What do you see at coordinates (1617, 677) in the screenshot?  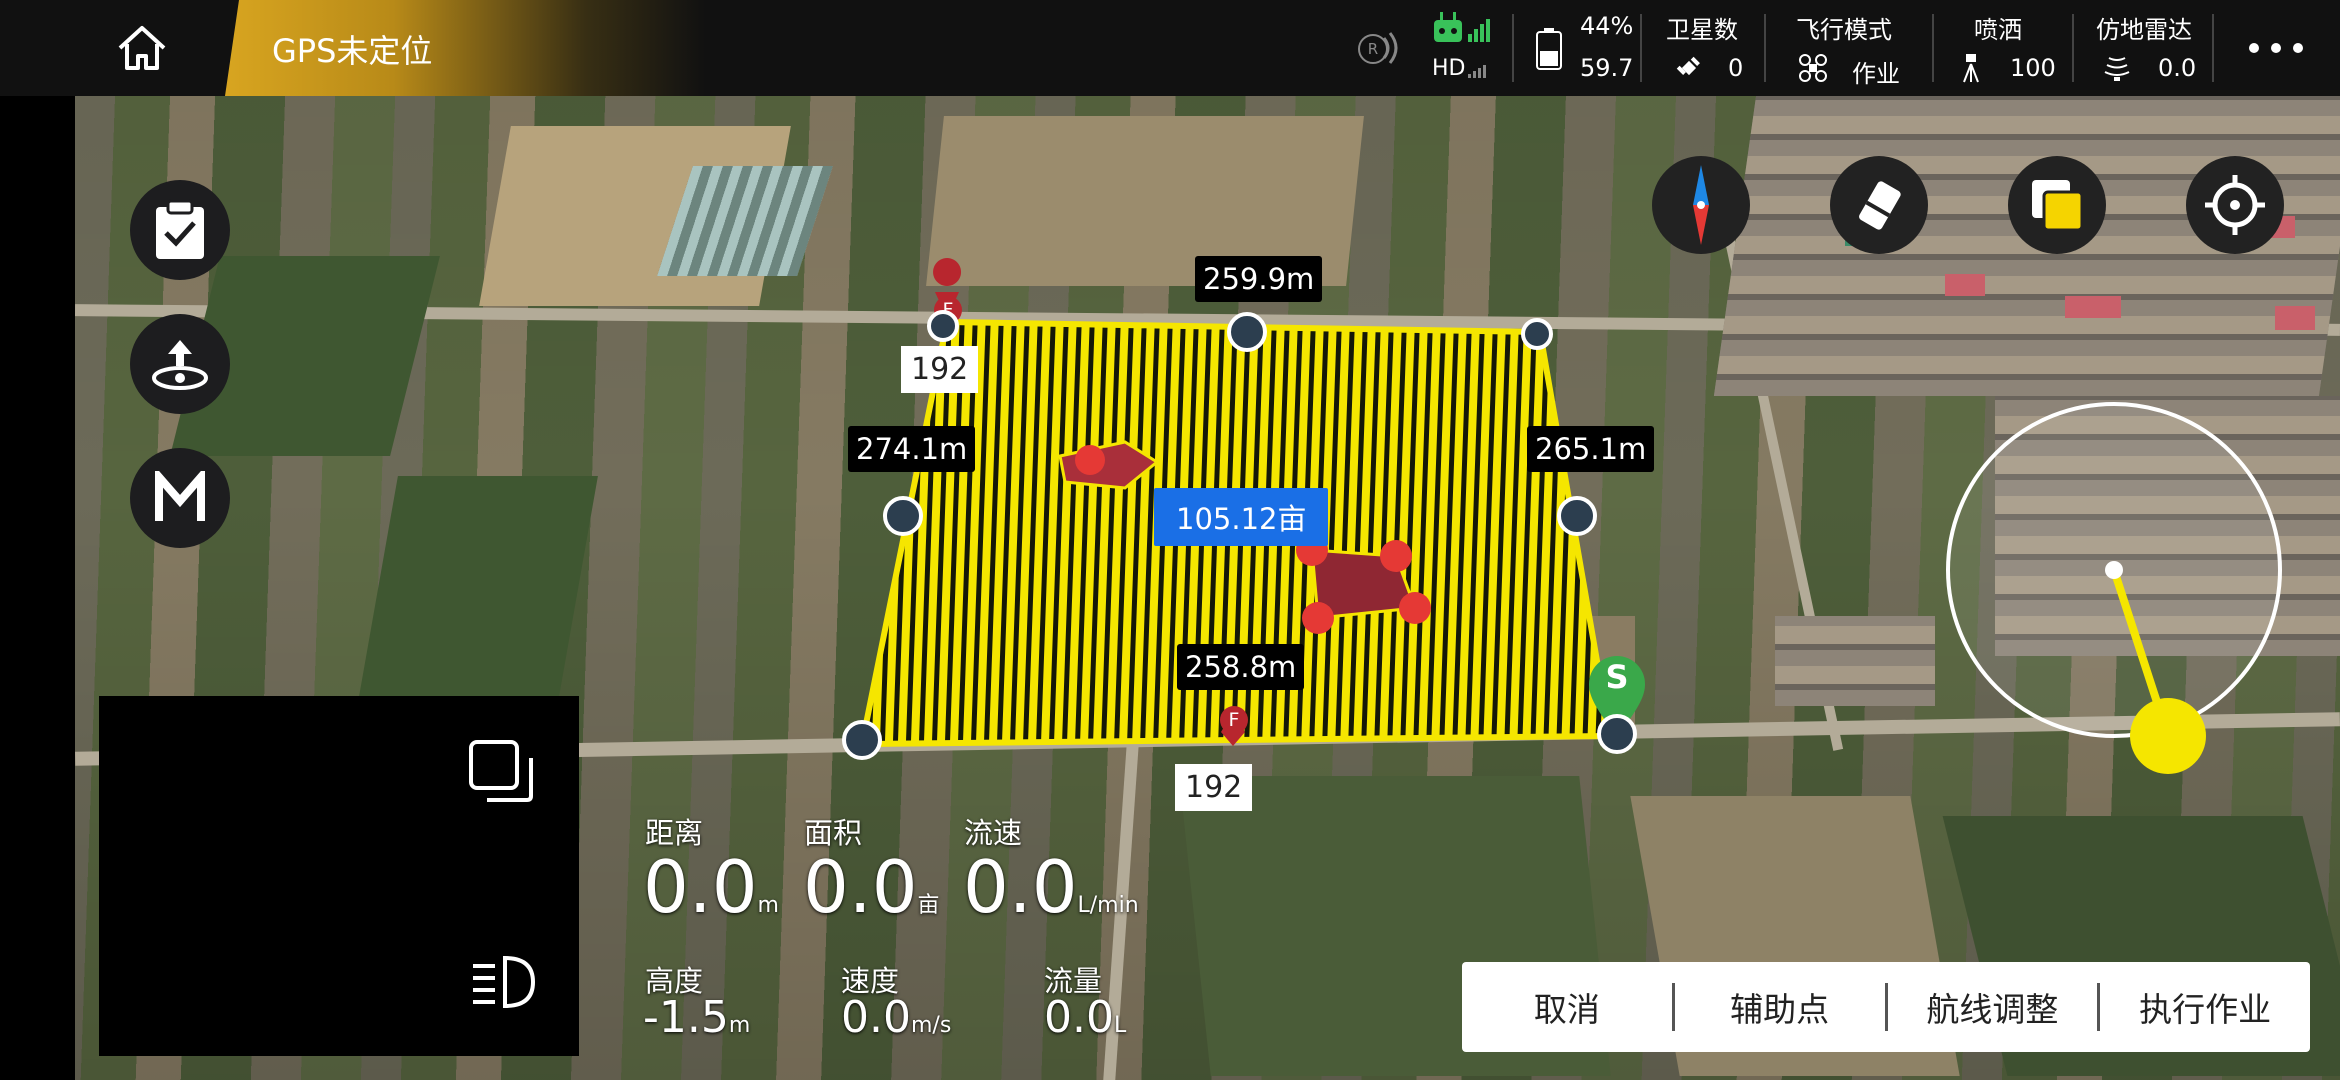 I see `start-marker-label: S` at bounding box center [1617, 677].